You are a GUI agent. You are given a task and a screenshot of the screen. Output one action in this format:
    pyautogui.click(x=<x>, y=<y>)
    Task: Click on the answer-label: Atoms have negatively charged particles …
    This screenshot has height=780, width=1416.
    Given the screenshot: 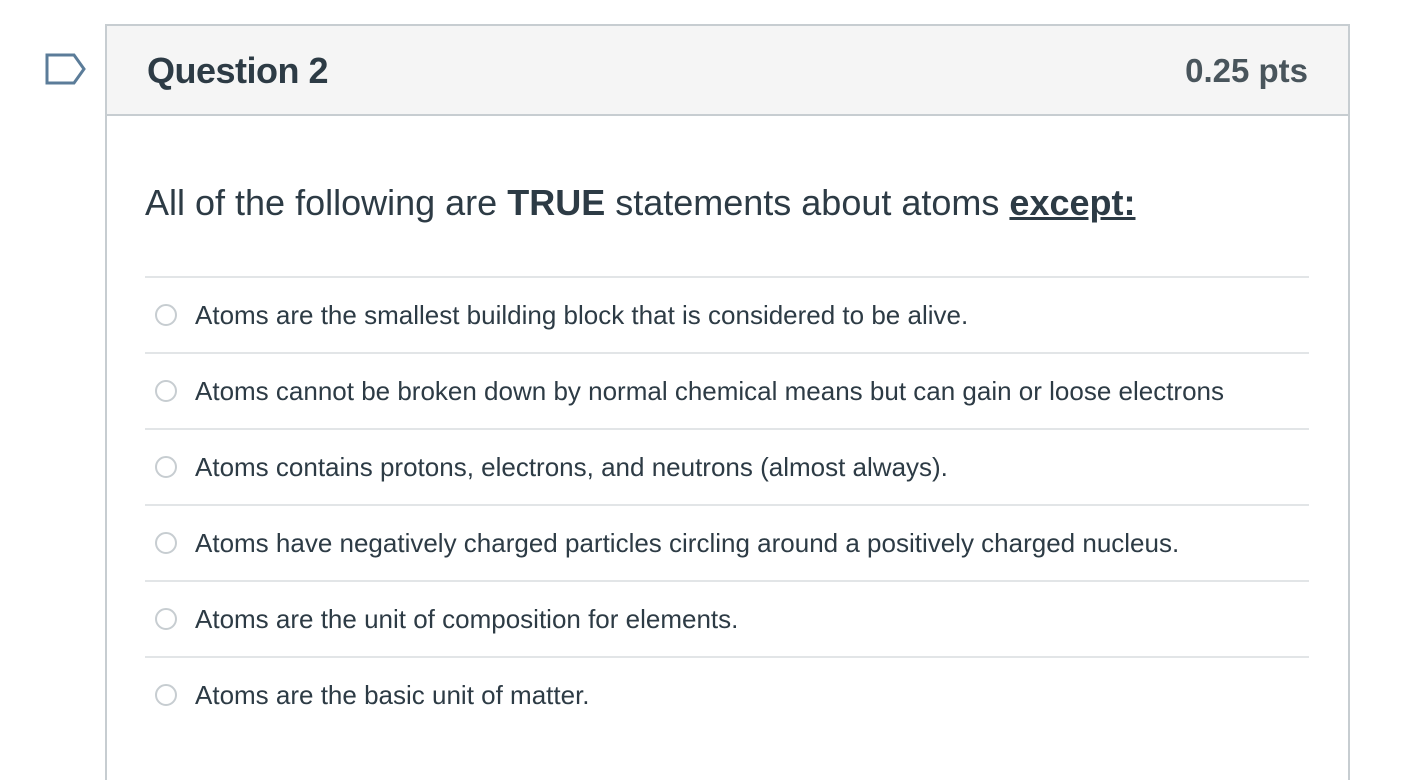 What is the action you would take?
    pyautogui.click(x=687, y=542)
    